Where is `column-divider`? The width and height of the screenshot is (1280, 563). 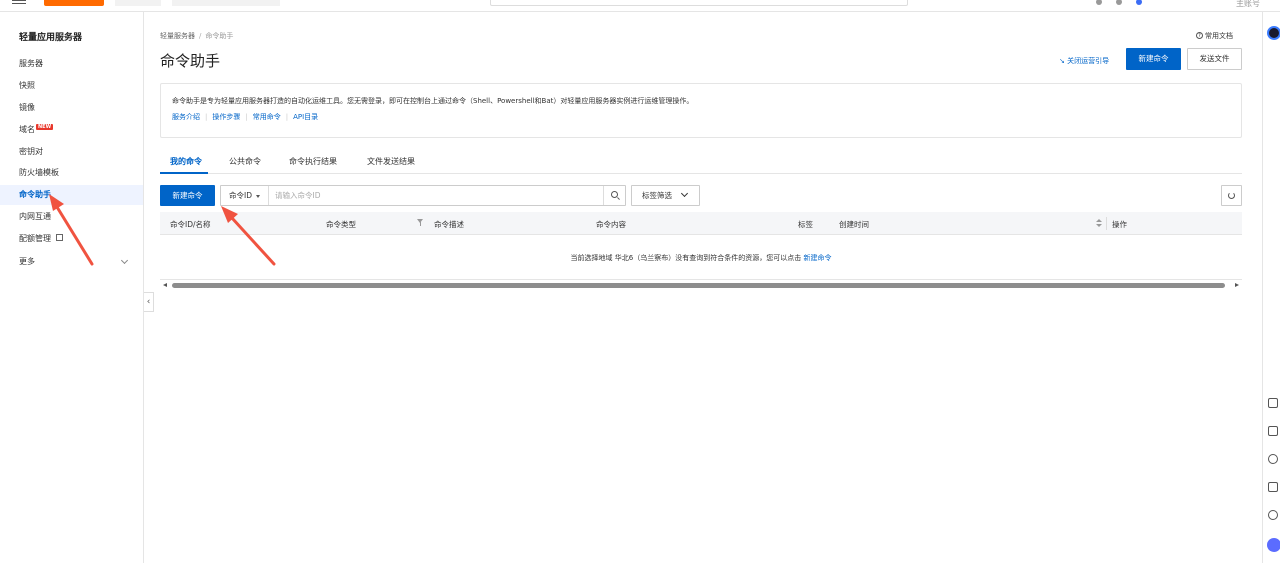 column-divider is located at coordinates (1106, 223).